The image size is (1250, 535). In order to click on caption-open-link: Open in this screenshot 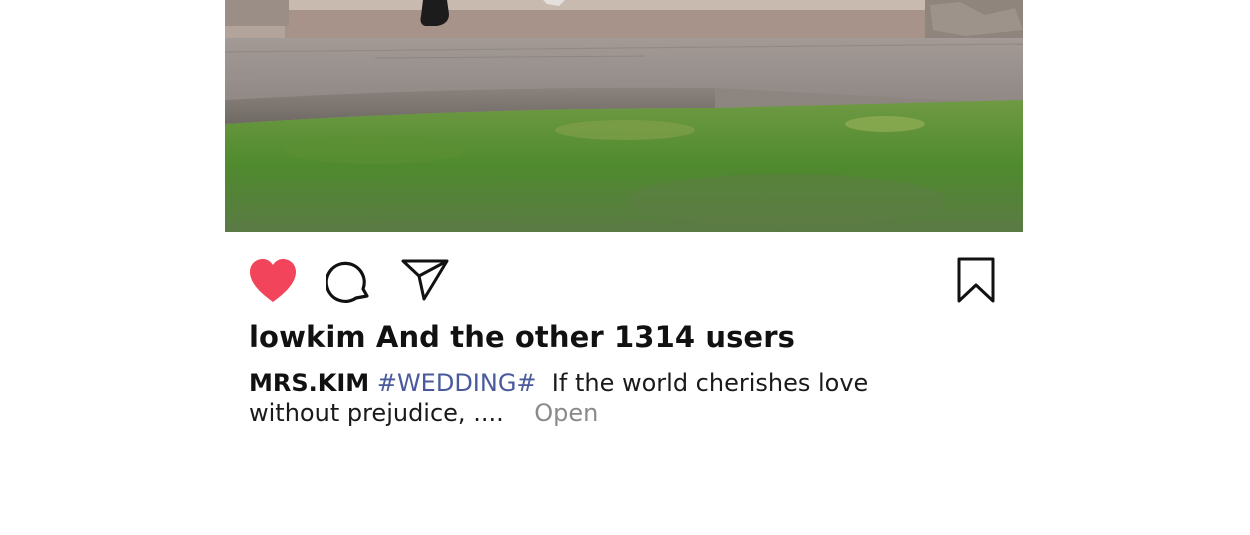, I will do `click(566, 413)`.